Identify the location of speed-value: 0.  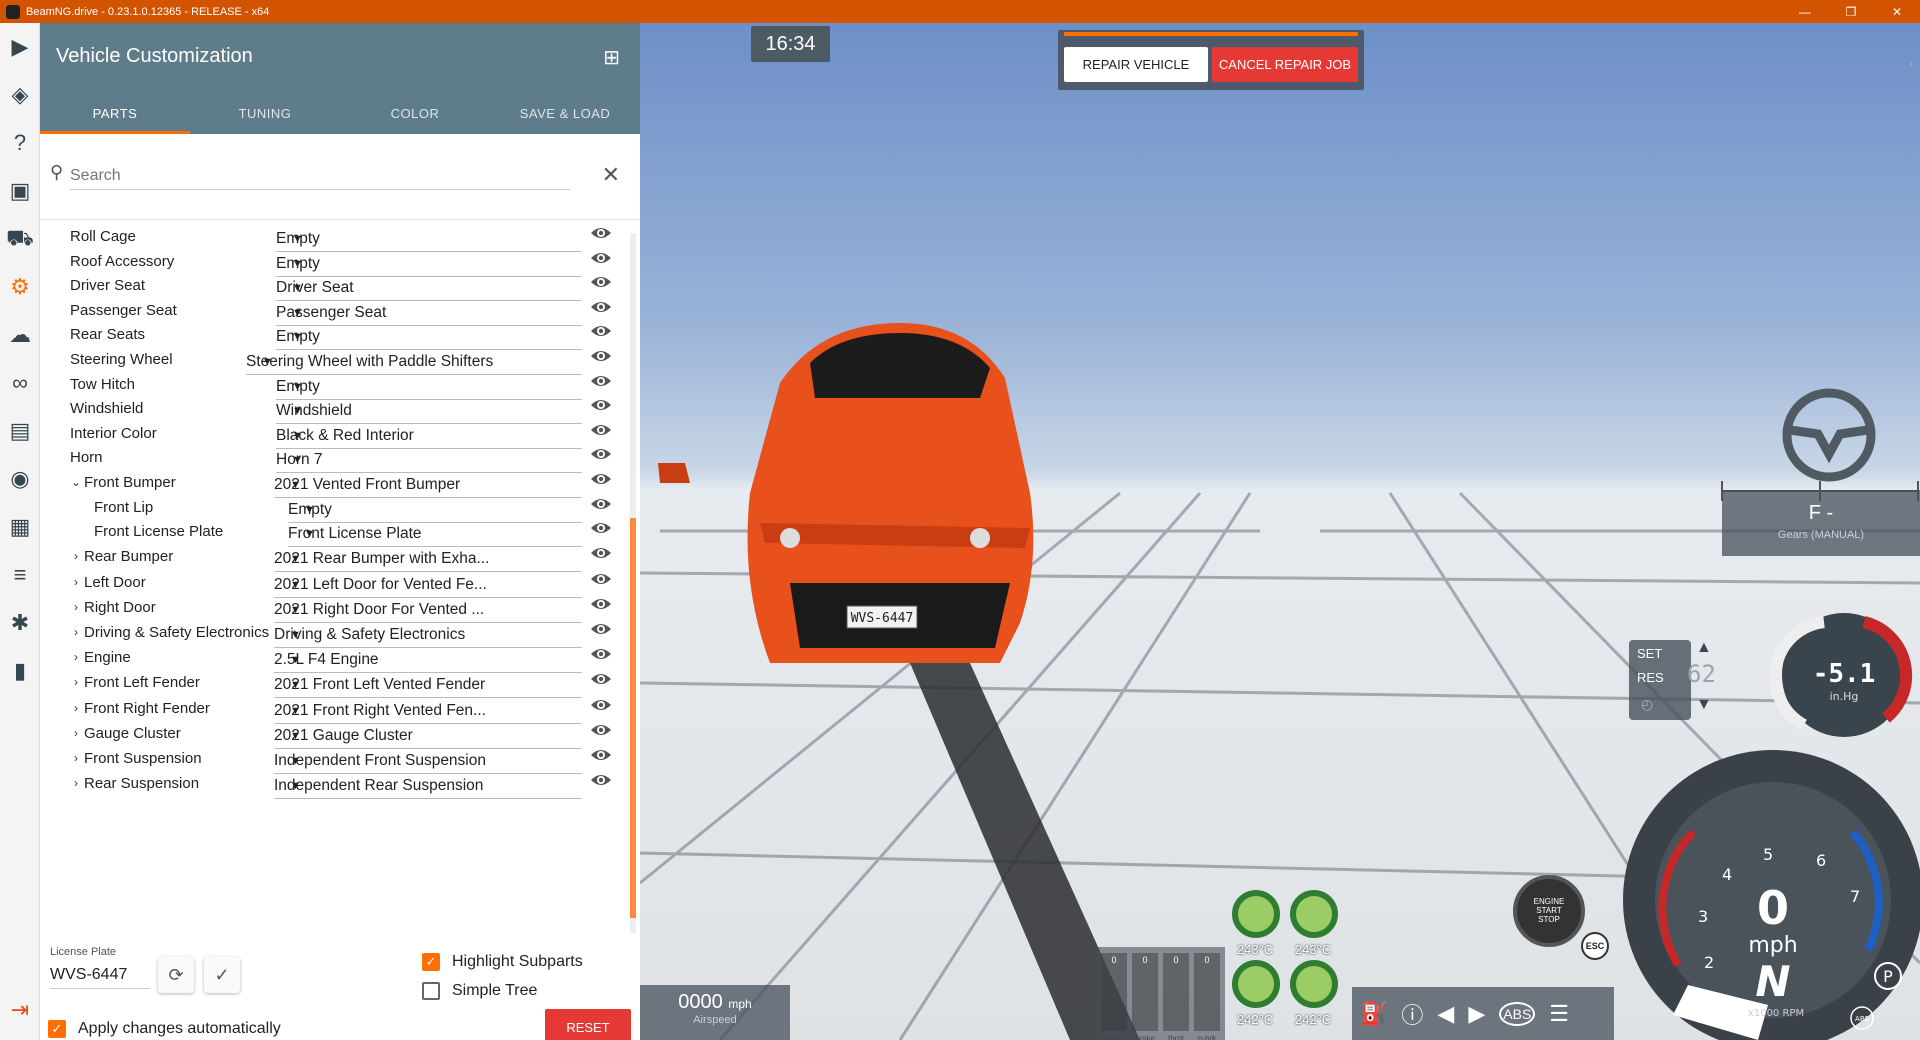
(1773, 908).